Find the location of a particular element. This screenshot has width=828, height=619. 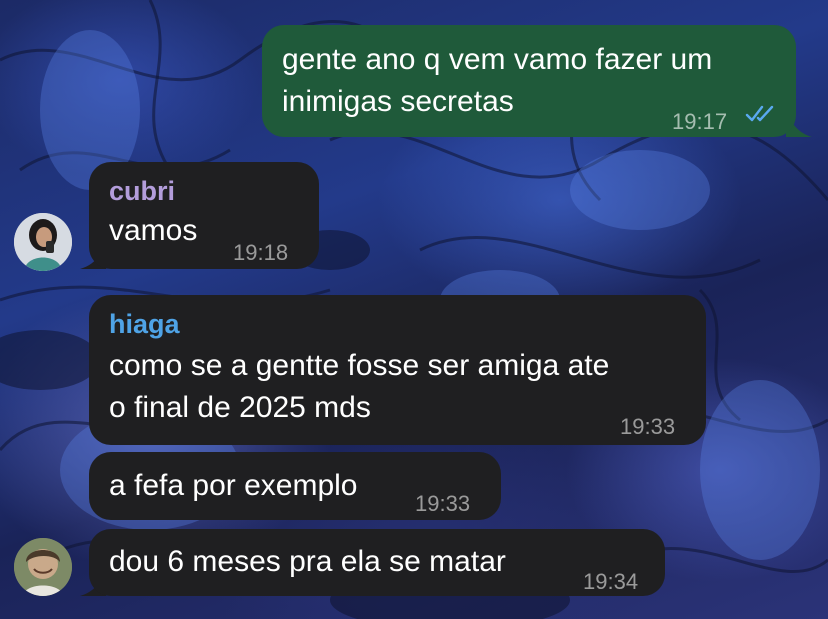

double-check-icon is located at coordinates (759, 113).